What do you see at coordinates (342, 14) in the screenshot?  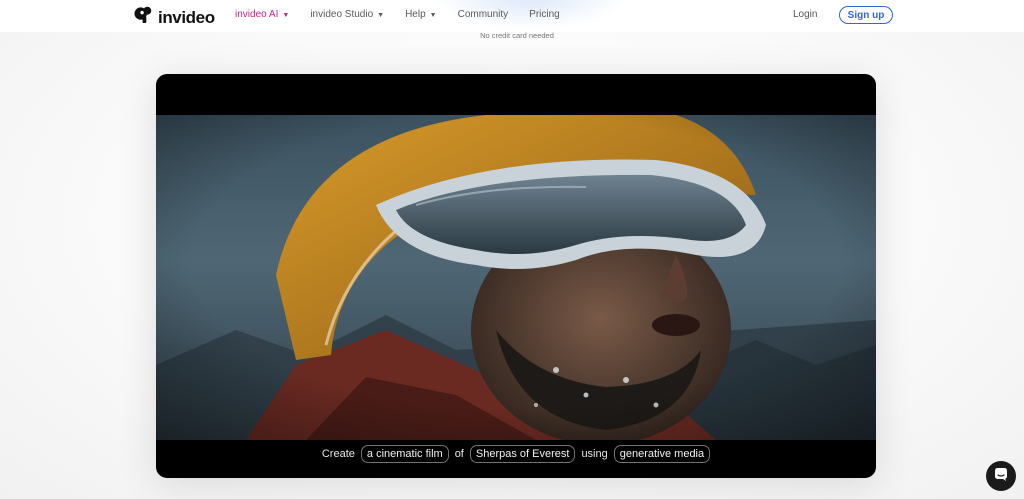 I see `nav-item-label: invideo Studio` at bounding box center [342, 14].